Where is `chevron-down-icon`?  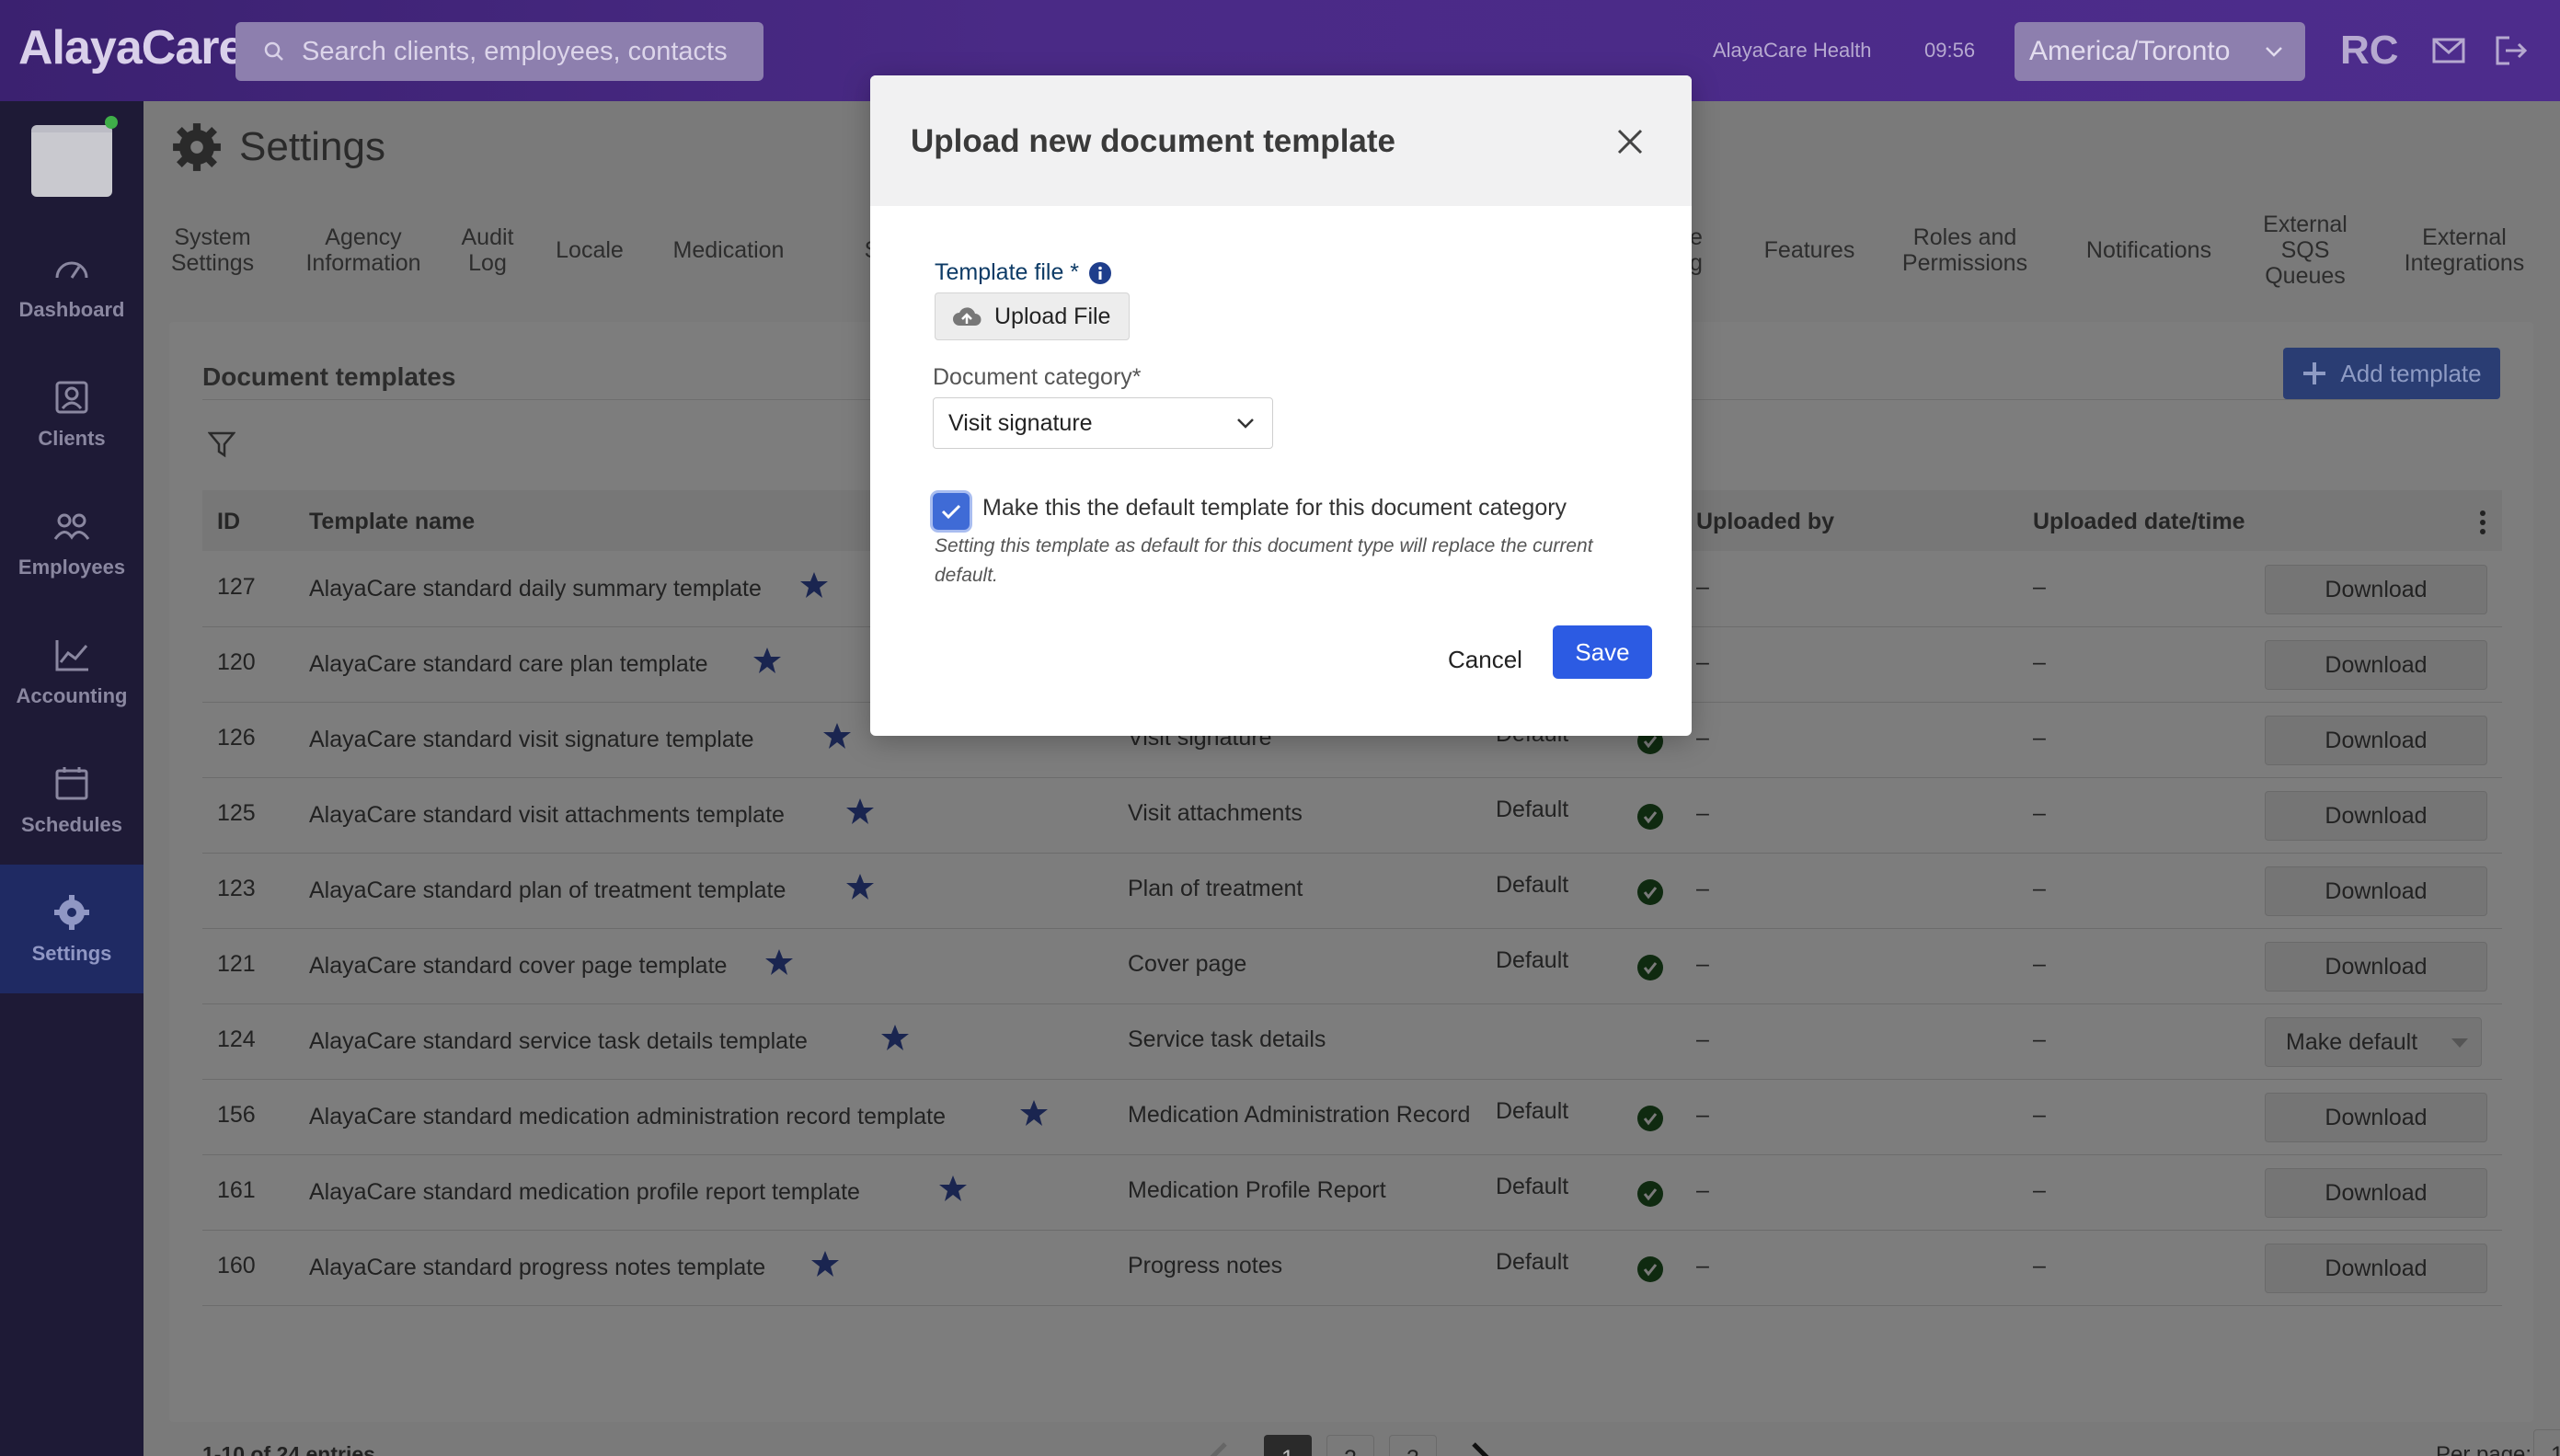 chevron-down-icon is located at coordinates (2274, 52).